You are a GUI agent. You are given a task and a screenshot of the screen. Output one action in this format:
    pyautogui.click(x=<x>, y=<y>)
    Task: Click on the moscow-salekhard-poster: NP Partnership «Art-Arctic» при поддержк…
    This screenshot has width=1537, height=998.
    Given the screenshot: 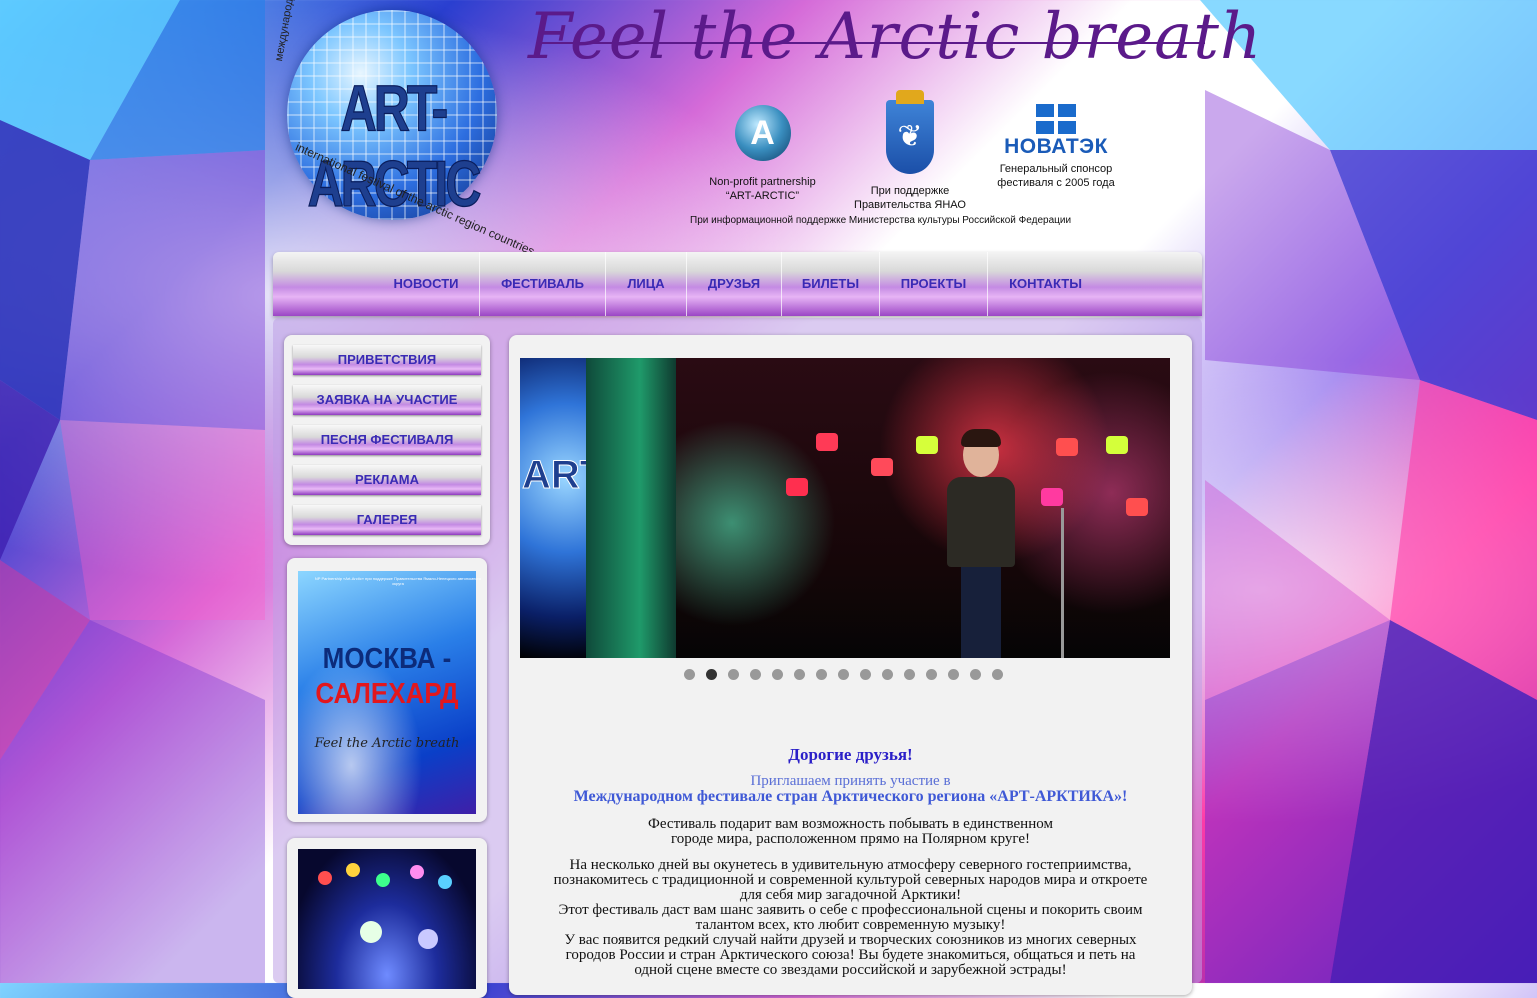 What is the action you would take?
    pyautogui.click(x=389, y=692)
    